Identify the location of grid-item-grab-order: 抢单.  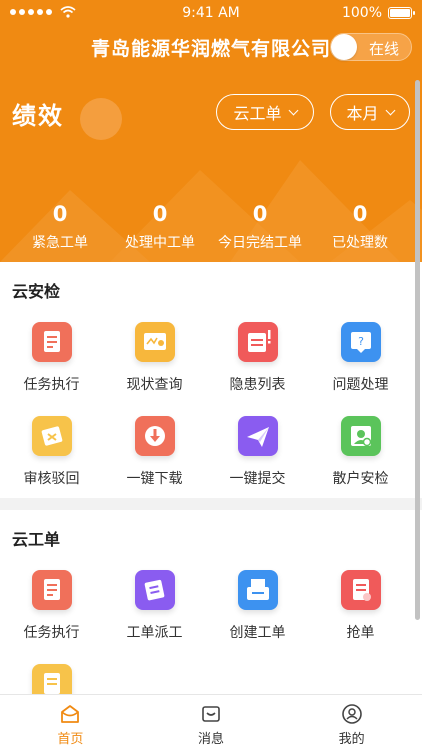
(360, 611).